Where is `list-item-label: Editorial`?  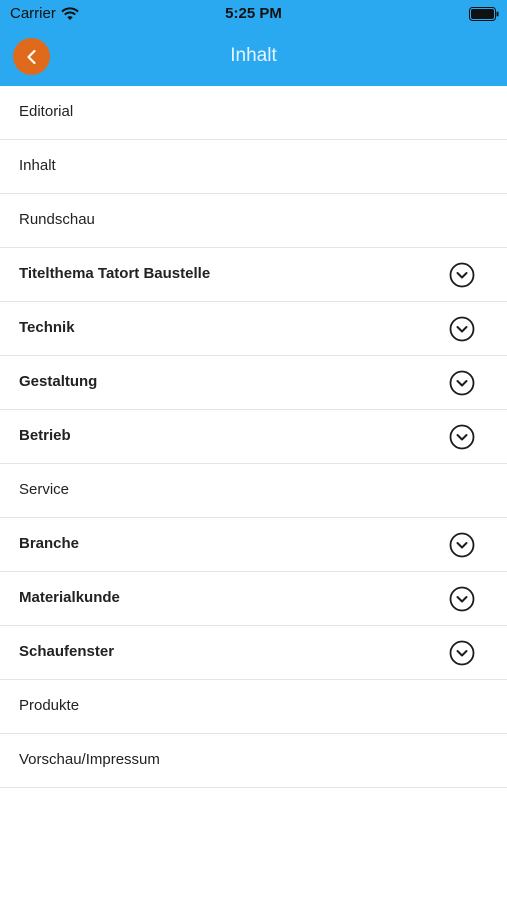 list-item-label: Editorial is located at coordinates (46, 111).